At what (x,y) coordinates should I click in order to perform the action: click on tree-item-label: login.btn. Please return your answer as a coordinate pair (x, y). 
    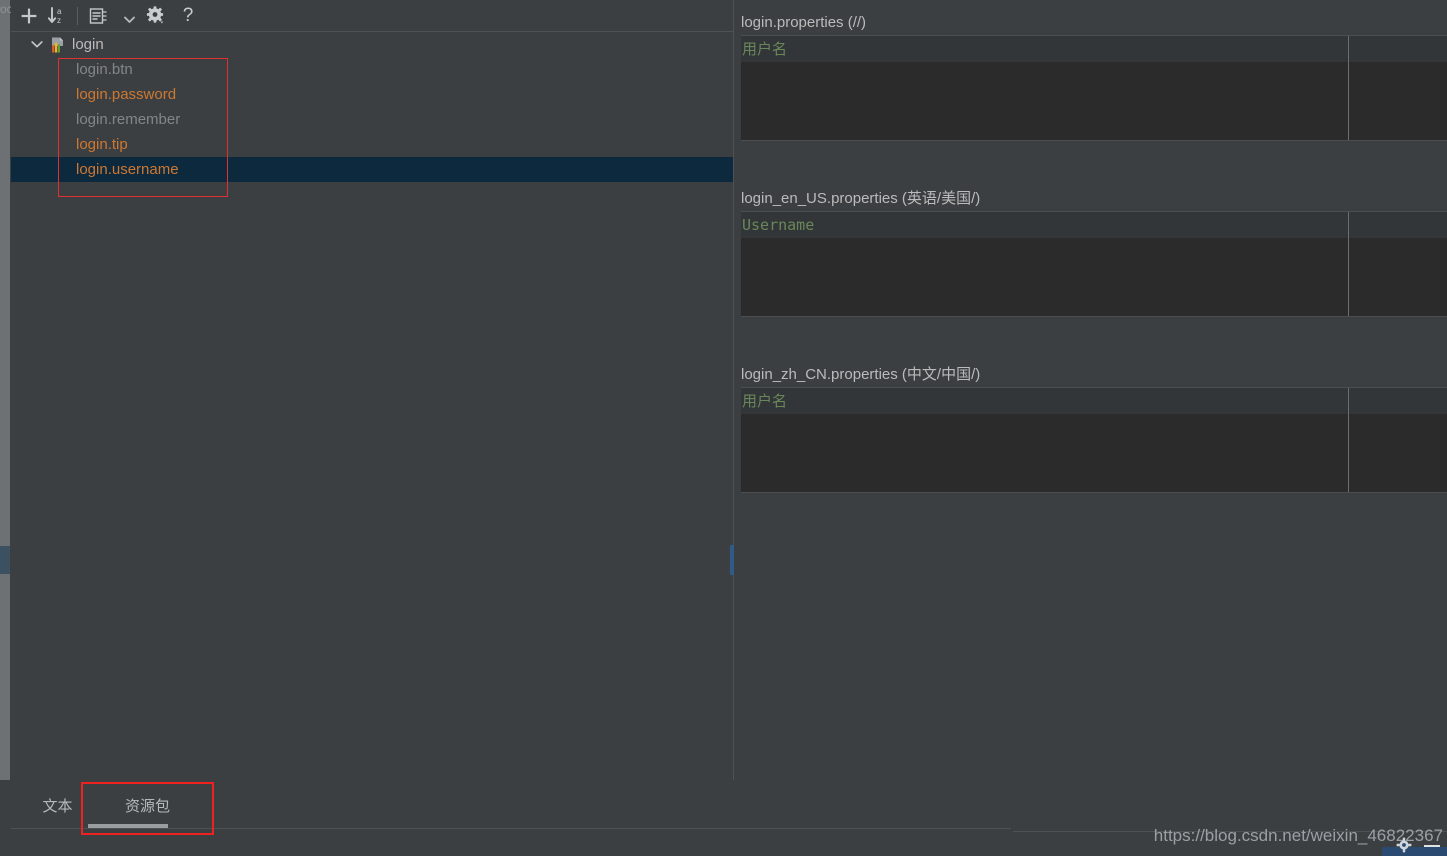
    Looking at the image, I should click on (104, 69).